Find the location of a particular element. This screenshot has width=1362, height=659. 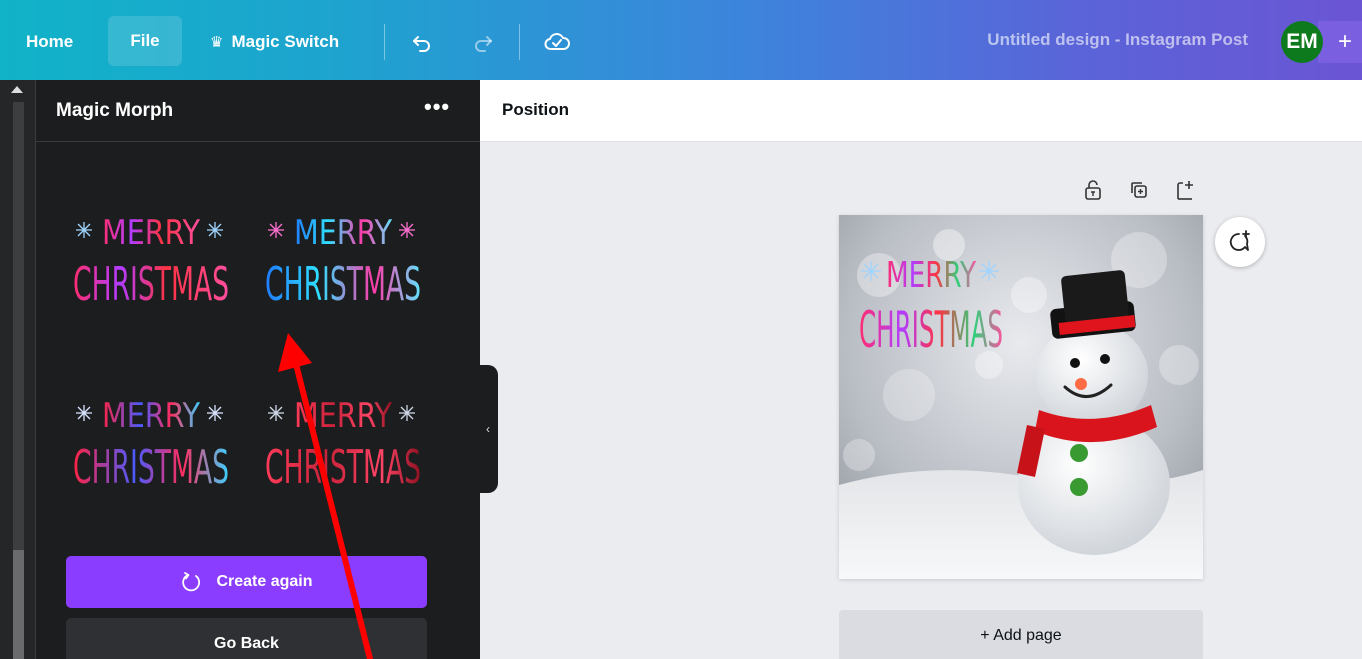

more-options-icon: ••• is located at coordinates (437, 107).